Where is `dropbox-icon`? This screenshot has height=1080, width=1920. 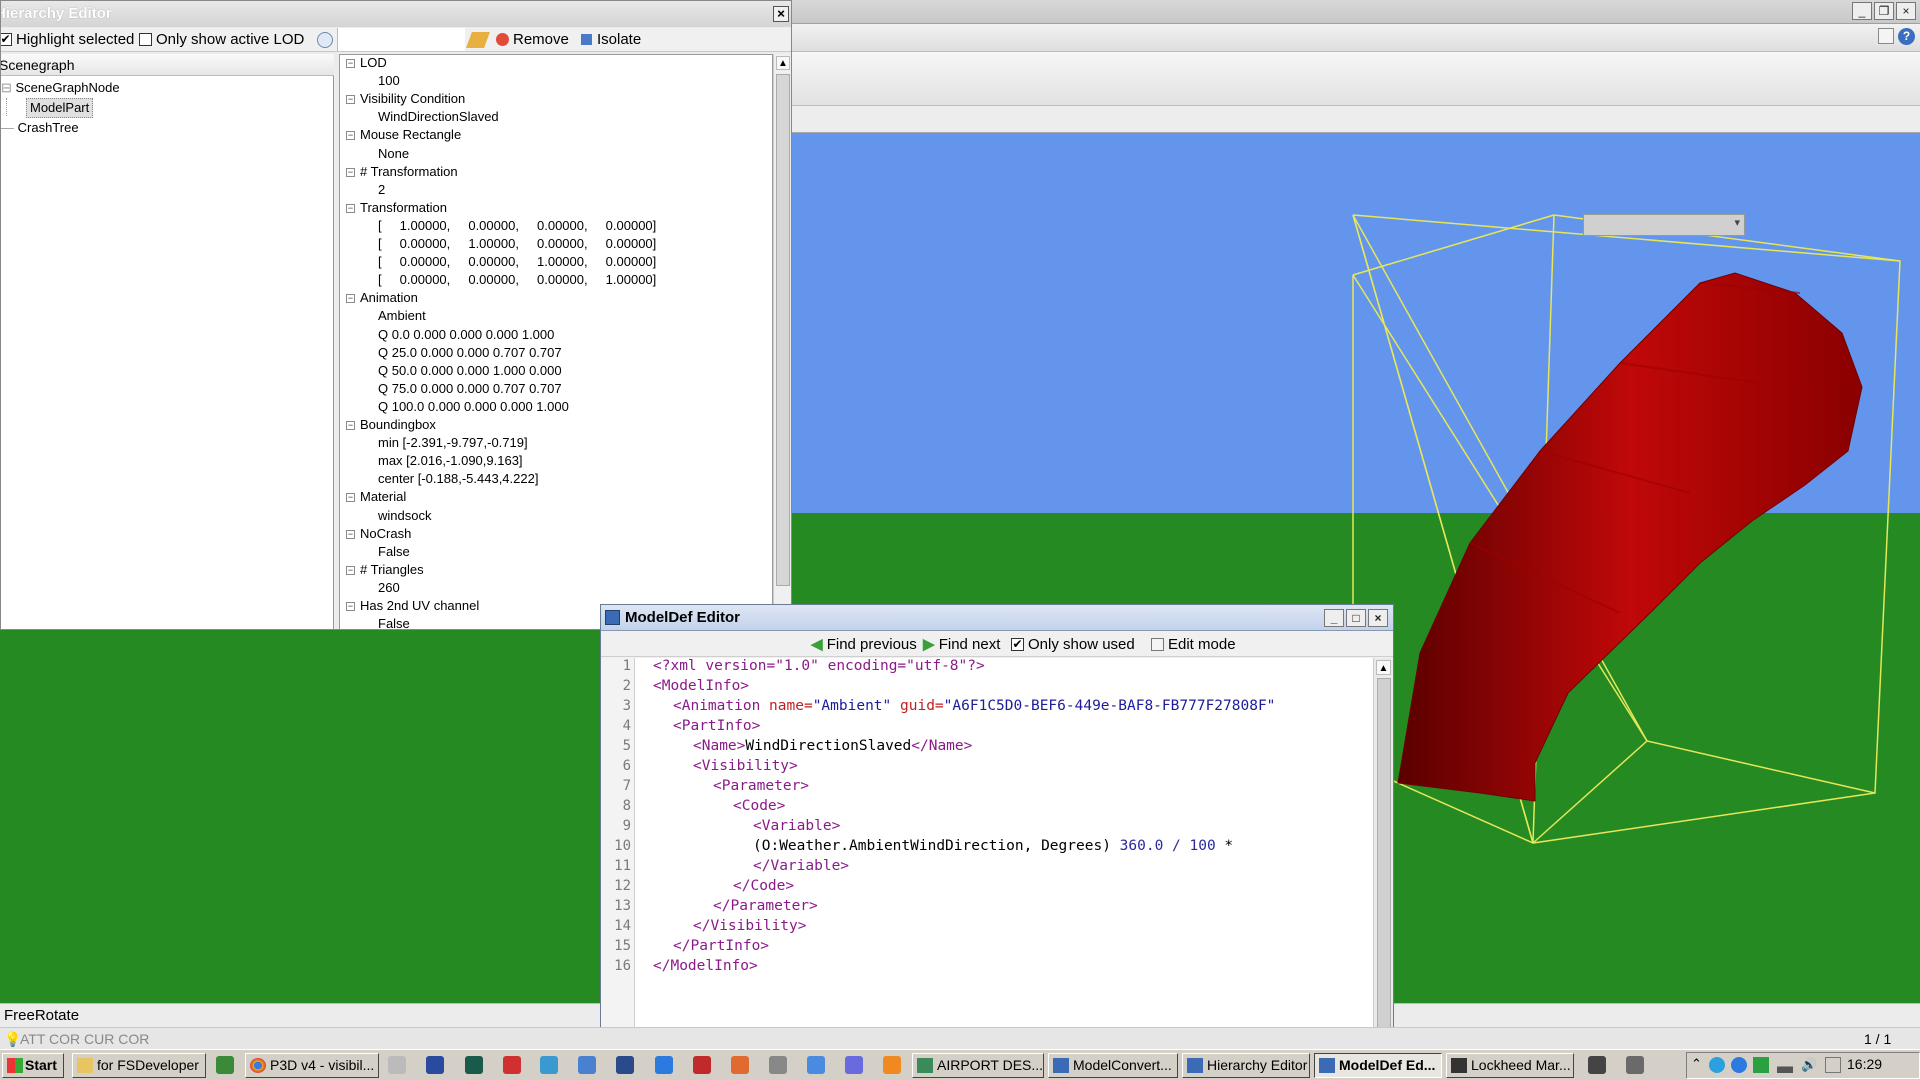
dropbox-icon is located at coordinates (664, 1065).